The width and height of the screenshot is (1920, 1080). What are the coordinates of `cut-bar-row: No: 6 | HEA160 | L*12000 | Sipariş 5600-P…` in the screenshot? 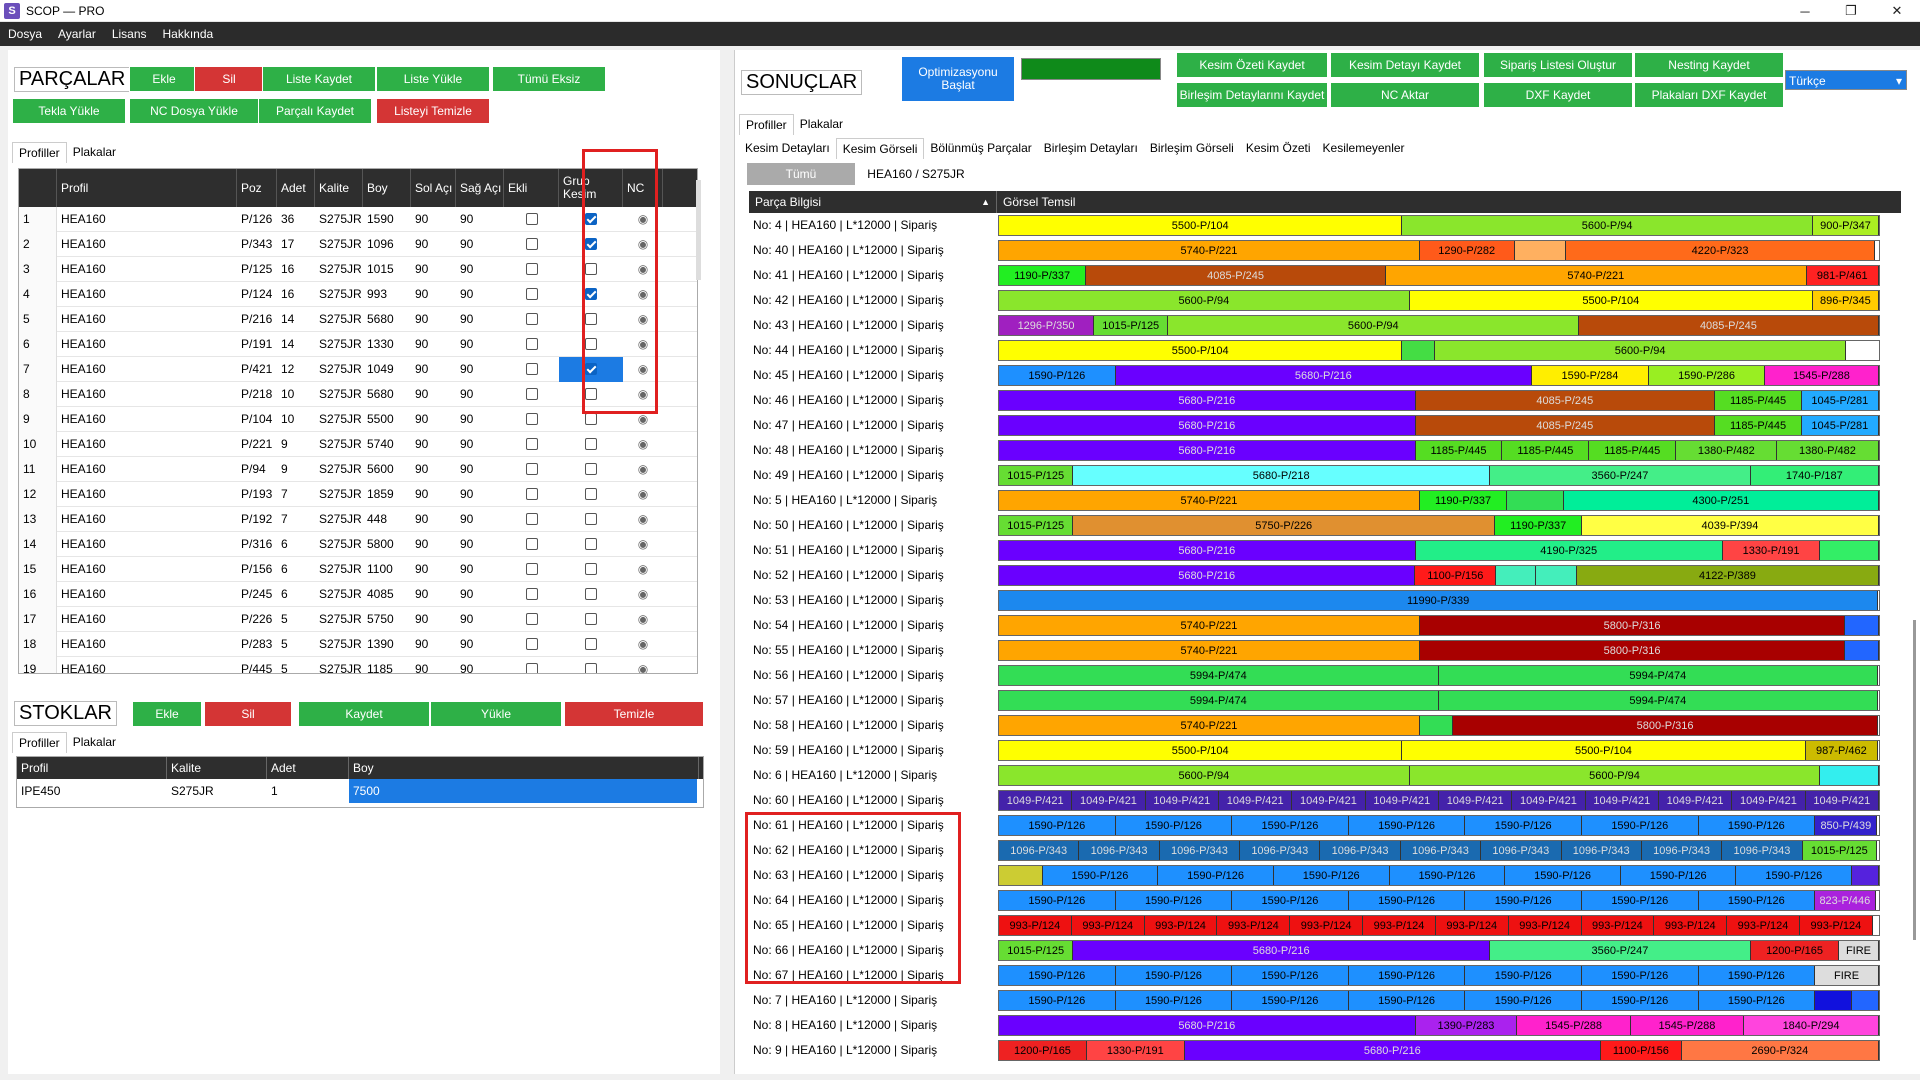 It's located at (1325, 775).